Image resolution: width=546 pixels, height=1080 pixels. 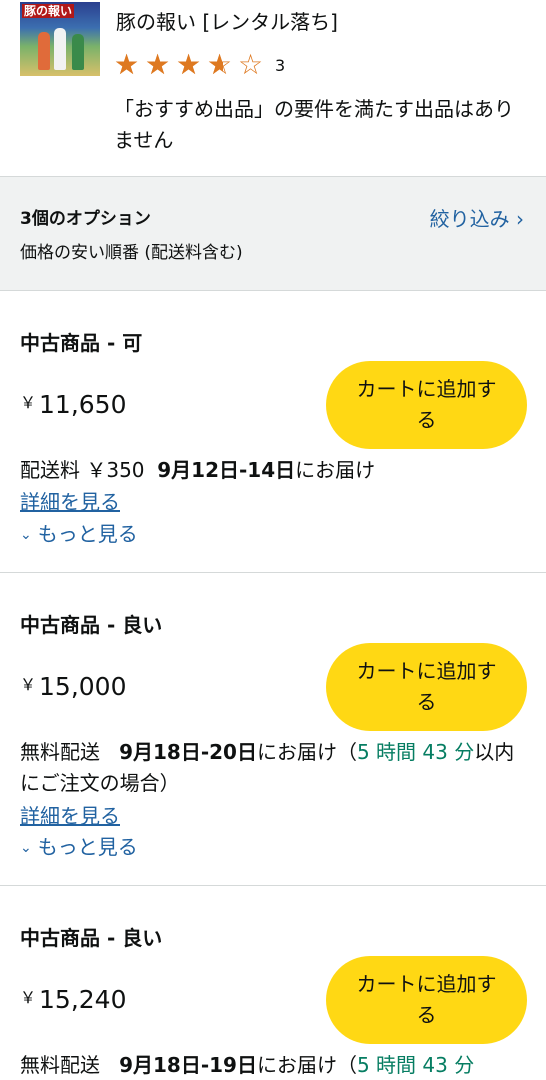 What do you see at coordinates (477, 217) in the screenshot?
I see `filter-link: 絞り込み ›` at bounding box center [477, 217].